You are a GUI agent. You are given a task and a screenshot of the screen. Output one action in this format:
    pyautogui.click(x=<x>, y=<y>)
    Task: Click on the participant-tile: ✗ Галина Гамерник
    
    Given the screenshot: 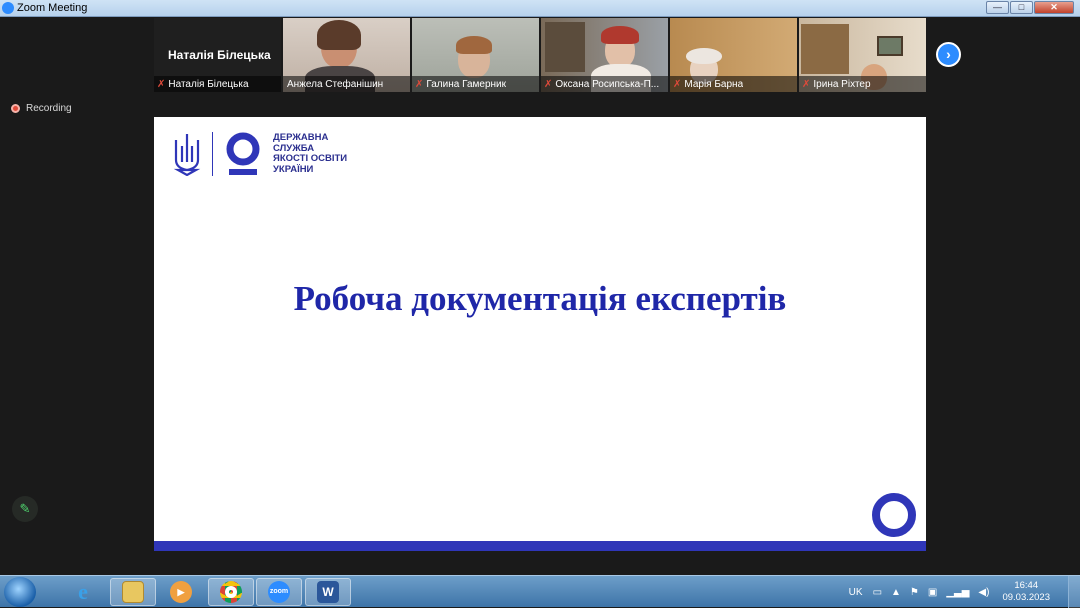 What is the action you would take?
    pyautogui.click(x=475, y=55)
    